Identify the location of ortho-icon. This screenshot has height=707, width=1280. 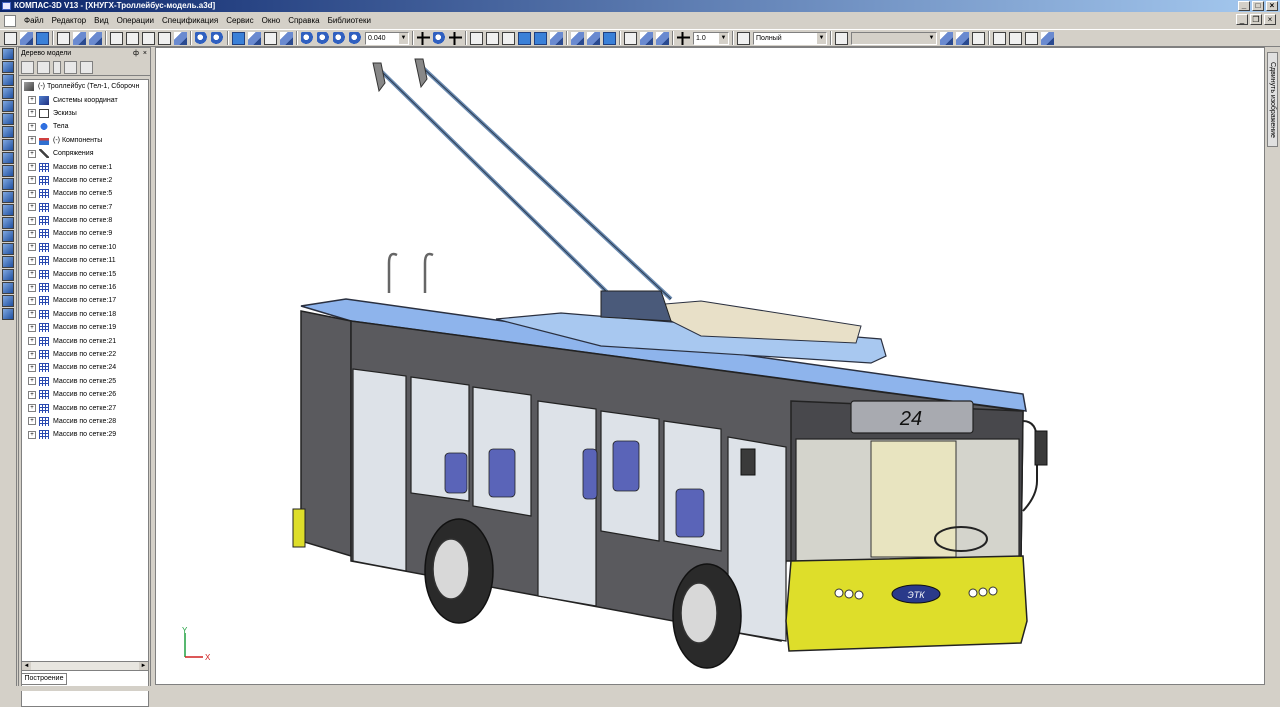
(1015, 38).